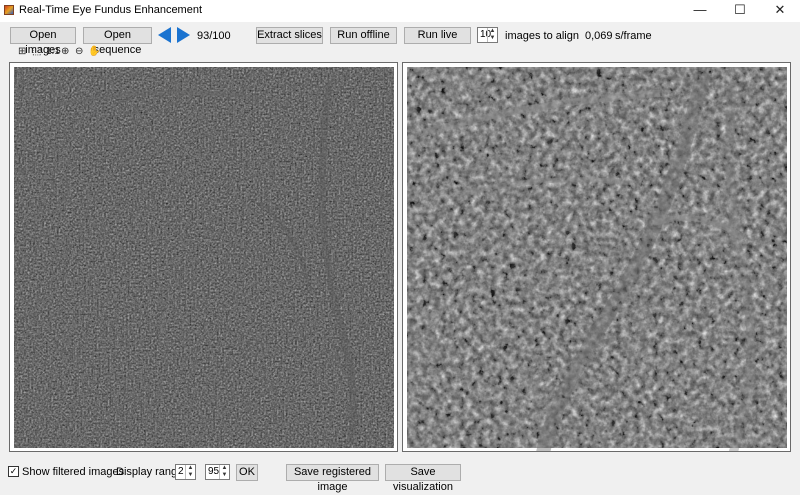 This screenshot has width=800, height=495. What do you see at coordinates (73, 472) in the screenshot?
I see `show-filtered-label: Show filtered images` at bounding box center [73, 472].